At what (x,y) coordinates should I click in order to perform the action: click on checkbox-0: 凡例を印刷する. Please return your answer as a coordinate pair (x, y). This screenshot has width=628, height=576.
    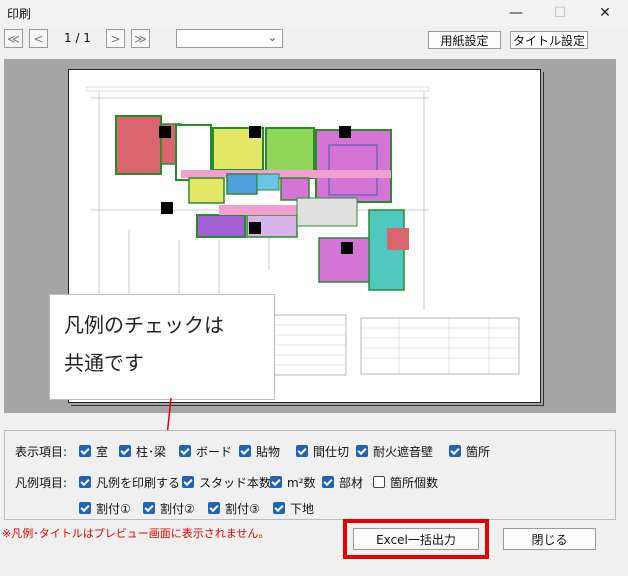
    Looking at the image, I should click on (129, 482).